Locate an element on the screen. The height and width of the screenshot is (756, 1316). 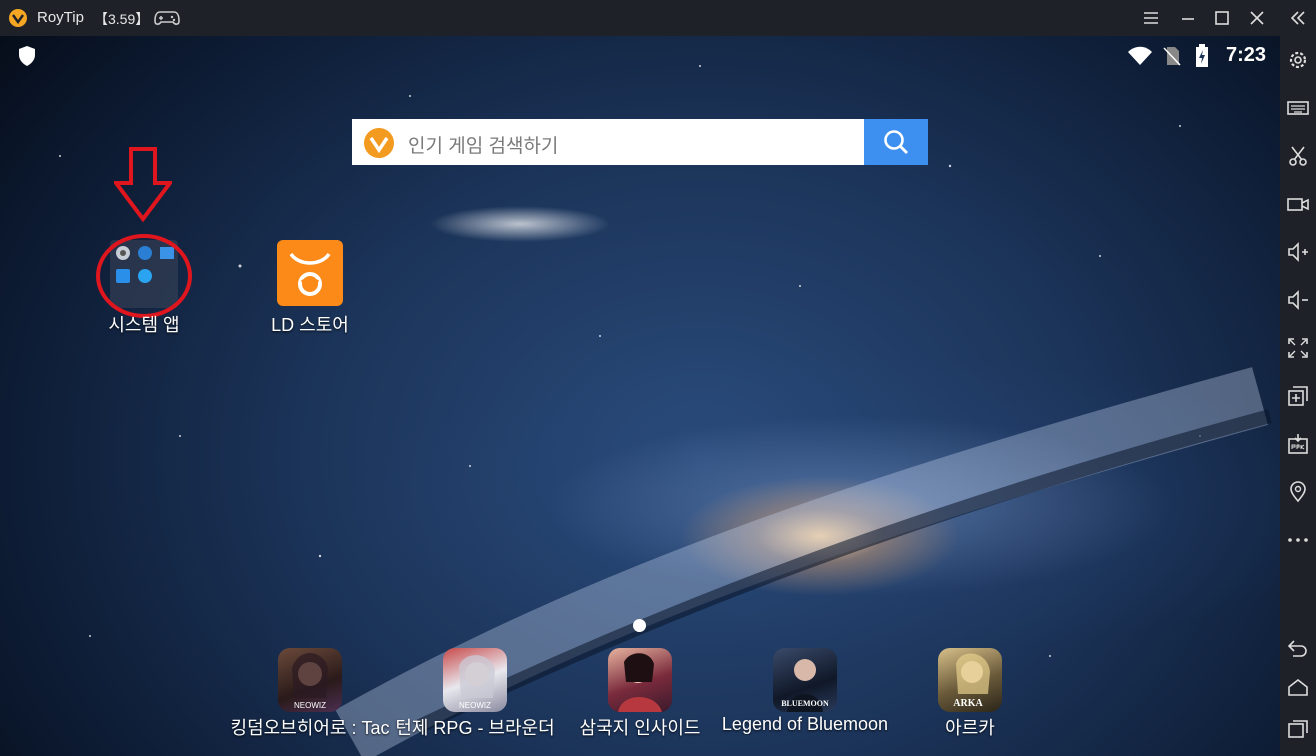
dock-label-legend-of-bluemoon: Legend of Bluemoon is located at coordinates (805, 724).